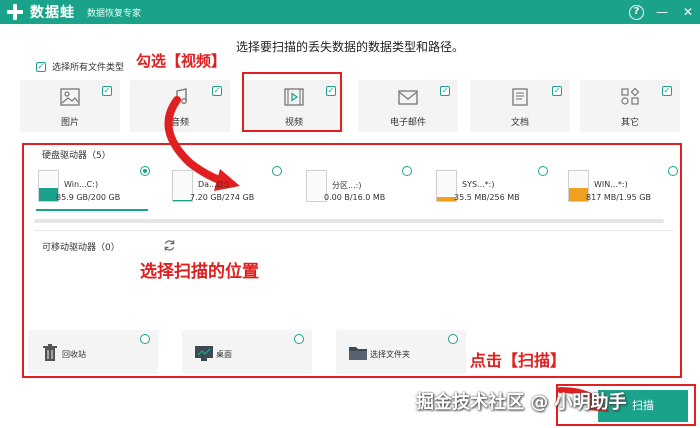 This screenshot has height=428, width=700. What do you see at coordinates (618, 197) in the screenshot?
I see `drive-size: 817 MB/1.95 GB` at bounding box center [618, 197].